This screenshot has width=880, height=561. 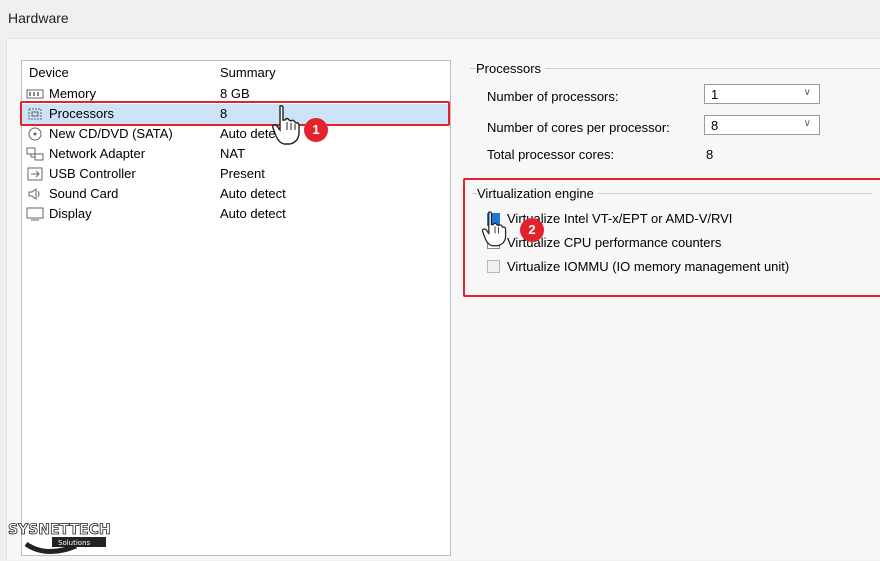 I want to click on cores-per-processor-value: 8, so click(x=715, y=125).